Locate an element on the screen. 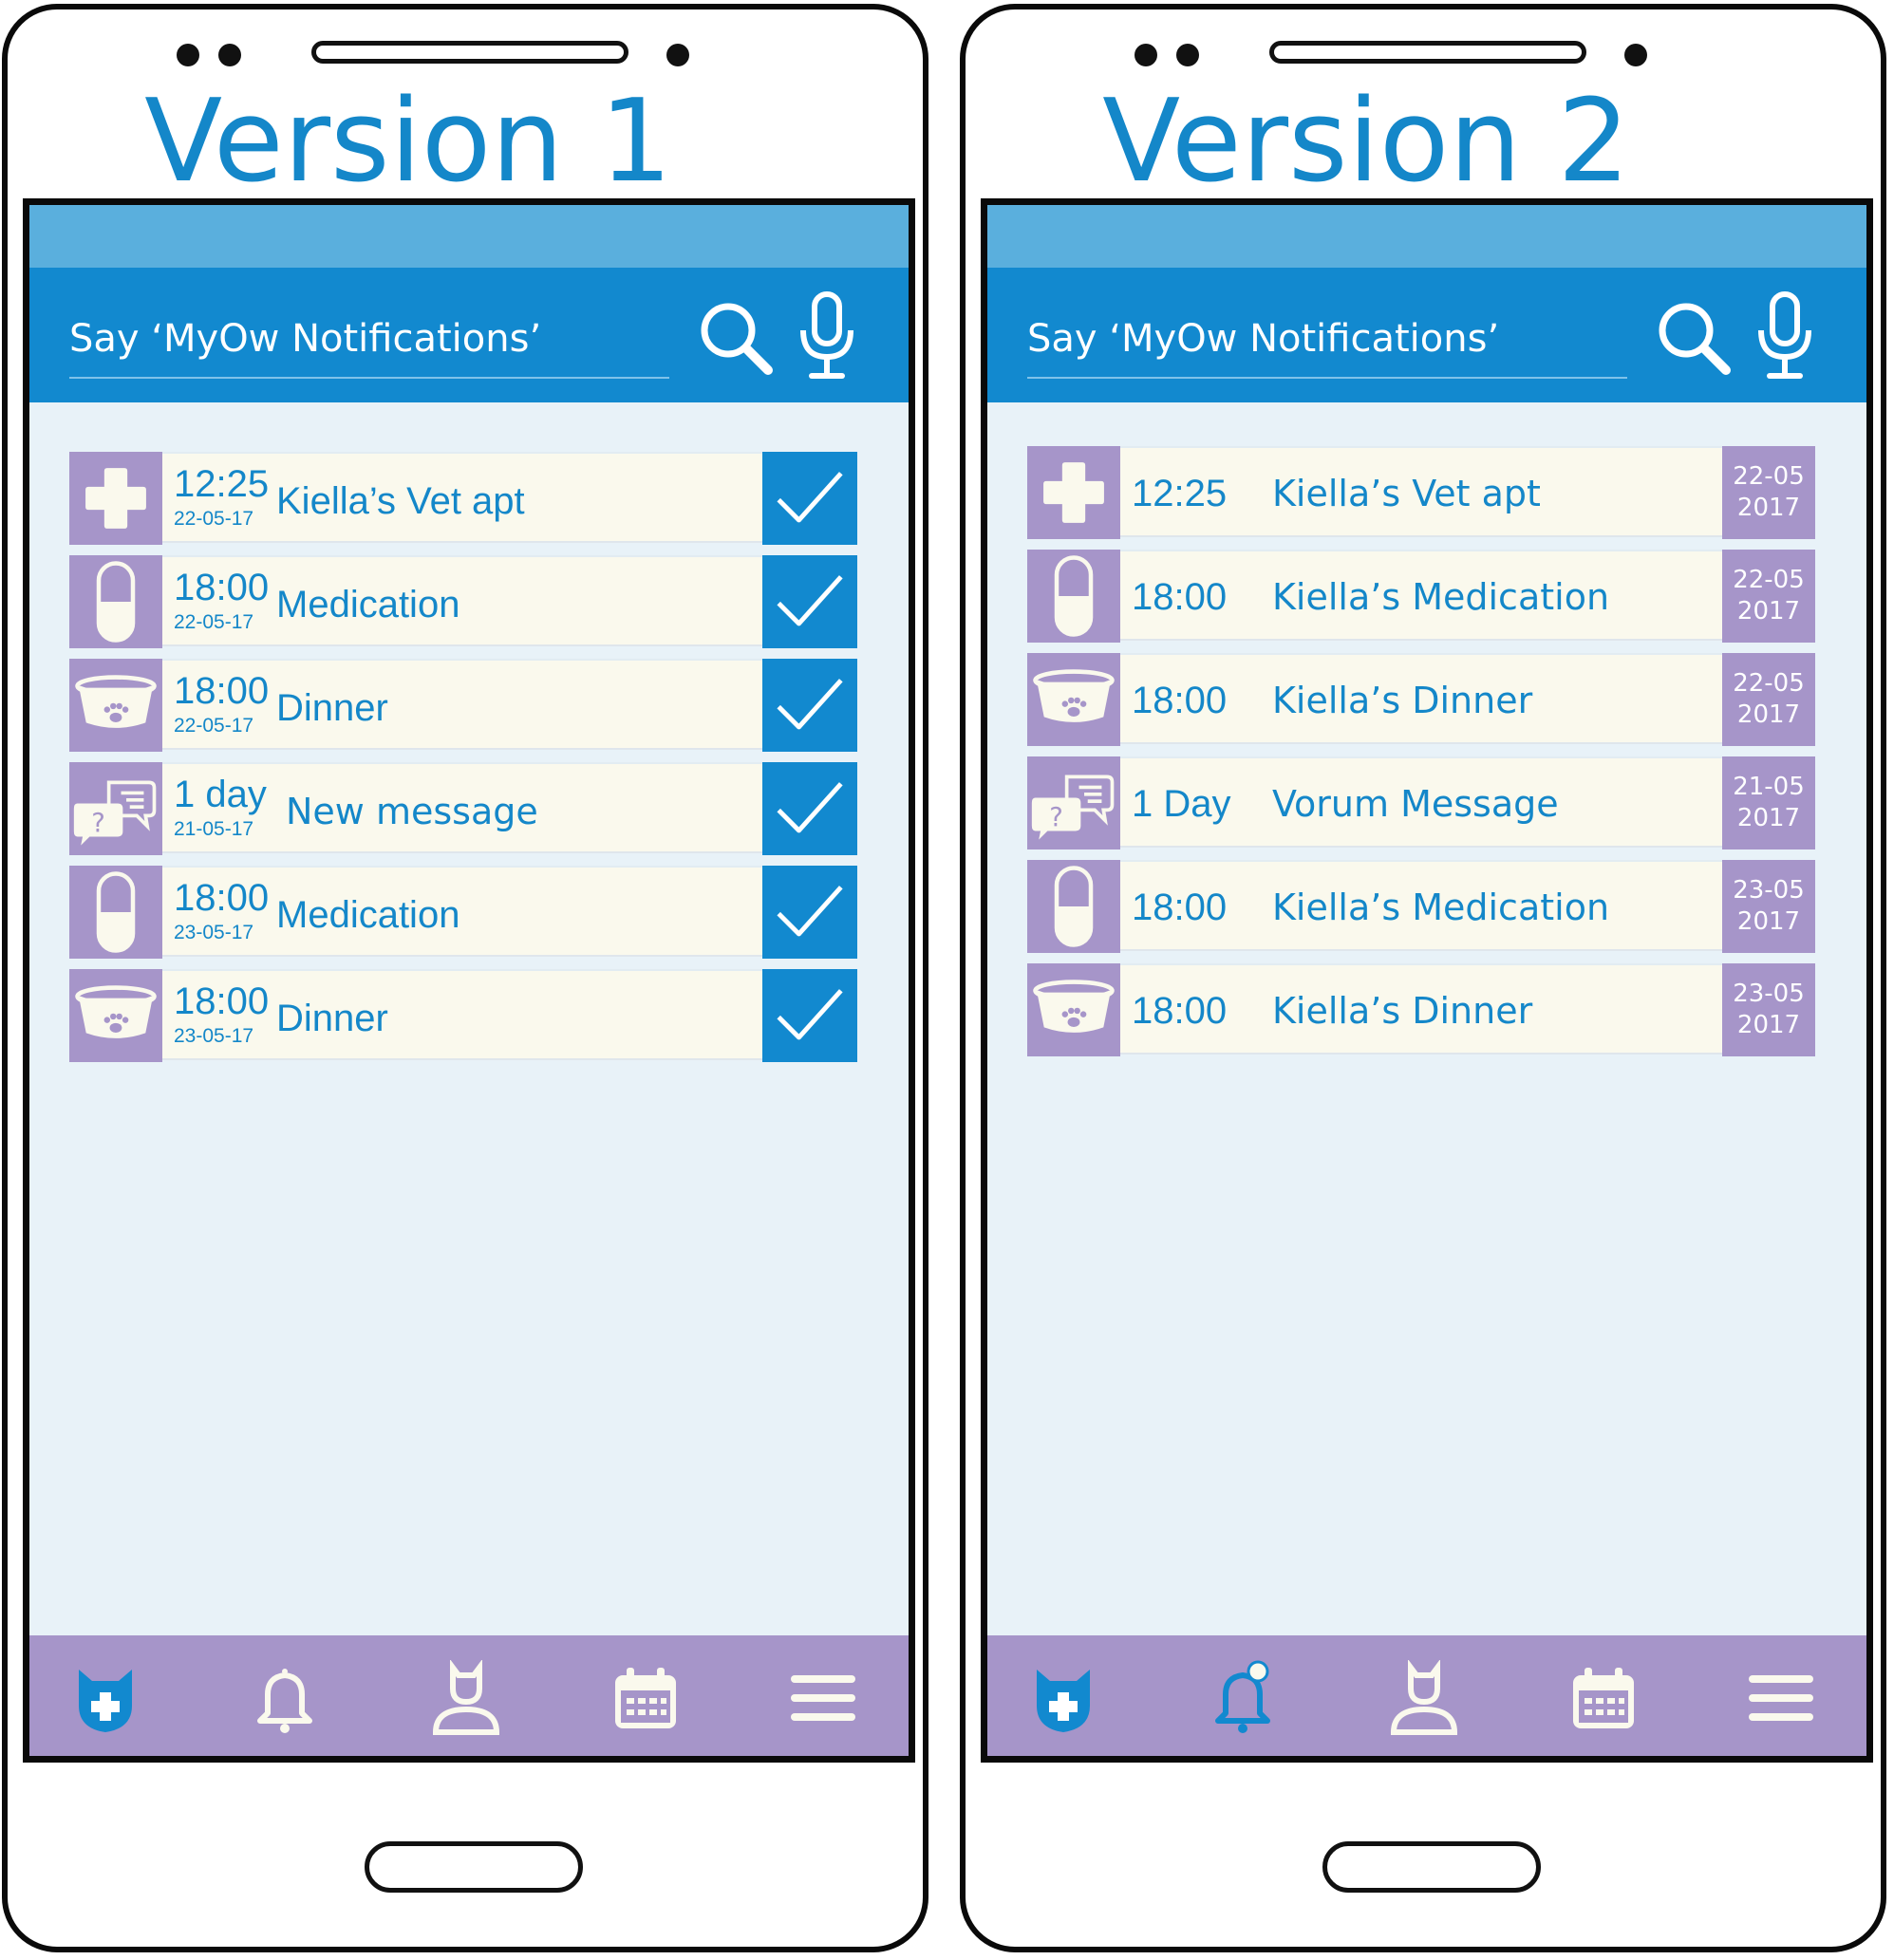 This screenshot has width=1894, height=1960. item-label: Kiella’s Medication is located at coordinates (1441, 907).